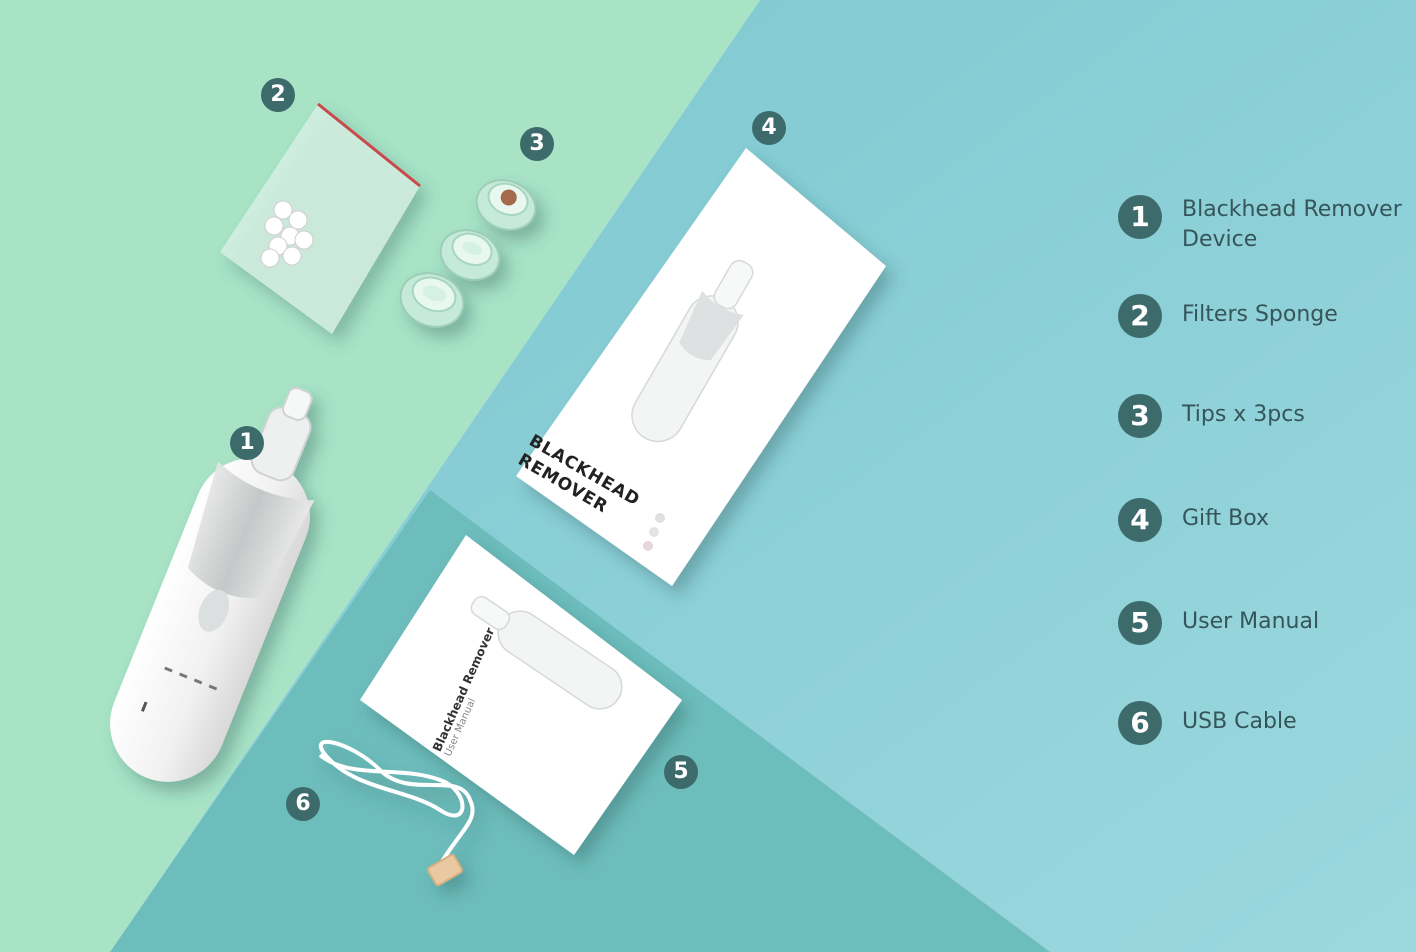  What do you see at coordinates (303, 804) in the screenshot?
I see `product-badge-6: 6` at bounding box center [303, 804].